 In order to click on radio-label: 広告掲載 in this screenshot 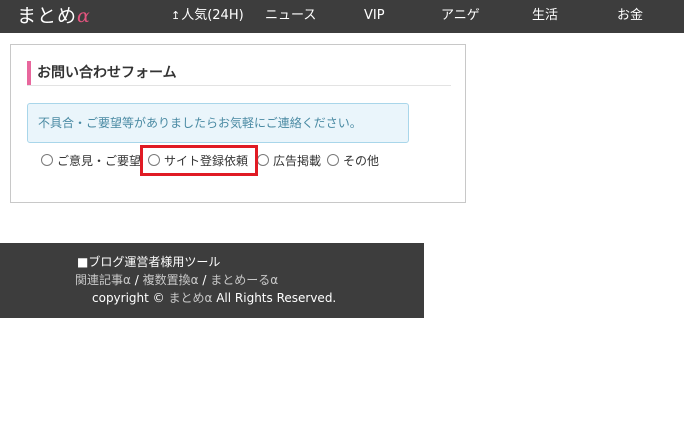, I will do `click(297, 161)`.